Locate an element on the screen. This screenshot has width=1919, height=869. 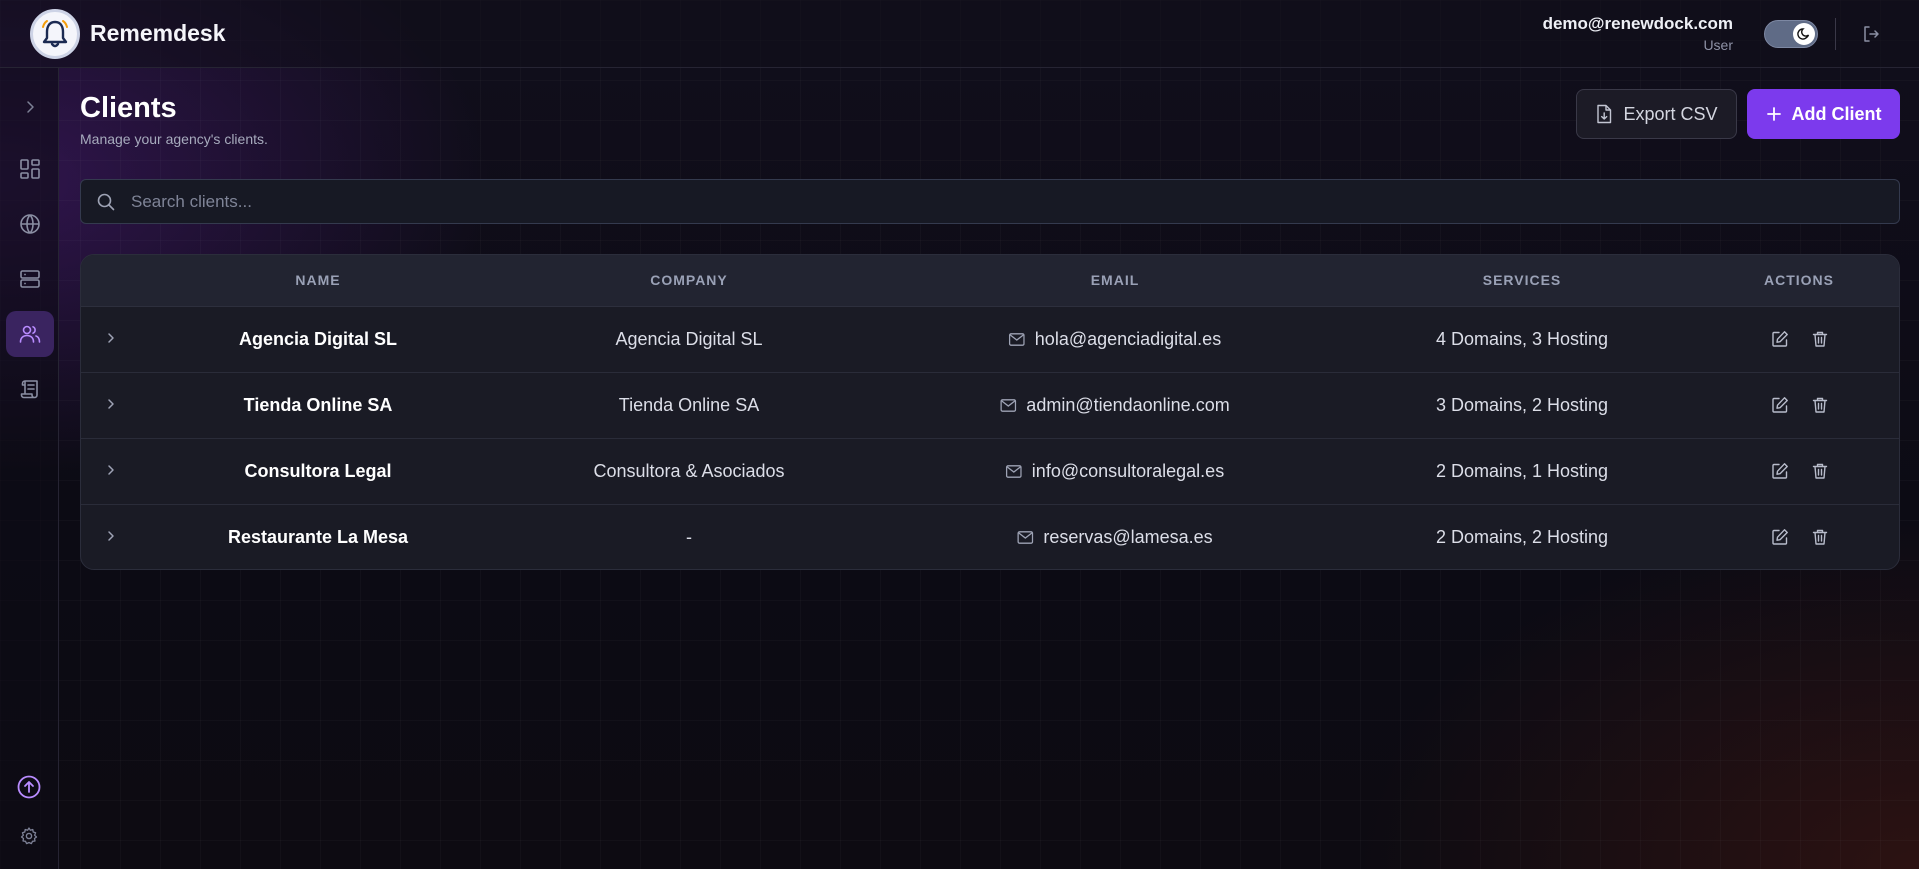
client-company: - is located at coordinates (689, 537).